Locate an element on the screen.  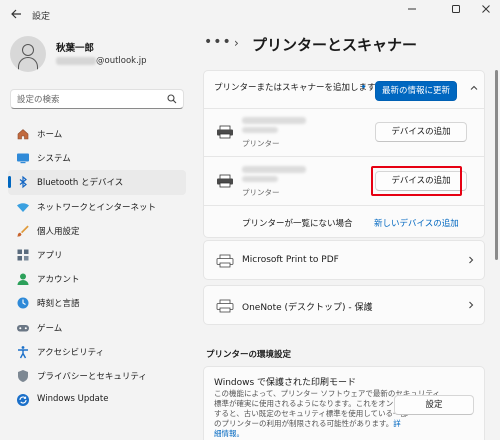
chevron-right-icon: › is located at coordinates (236, 43).